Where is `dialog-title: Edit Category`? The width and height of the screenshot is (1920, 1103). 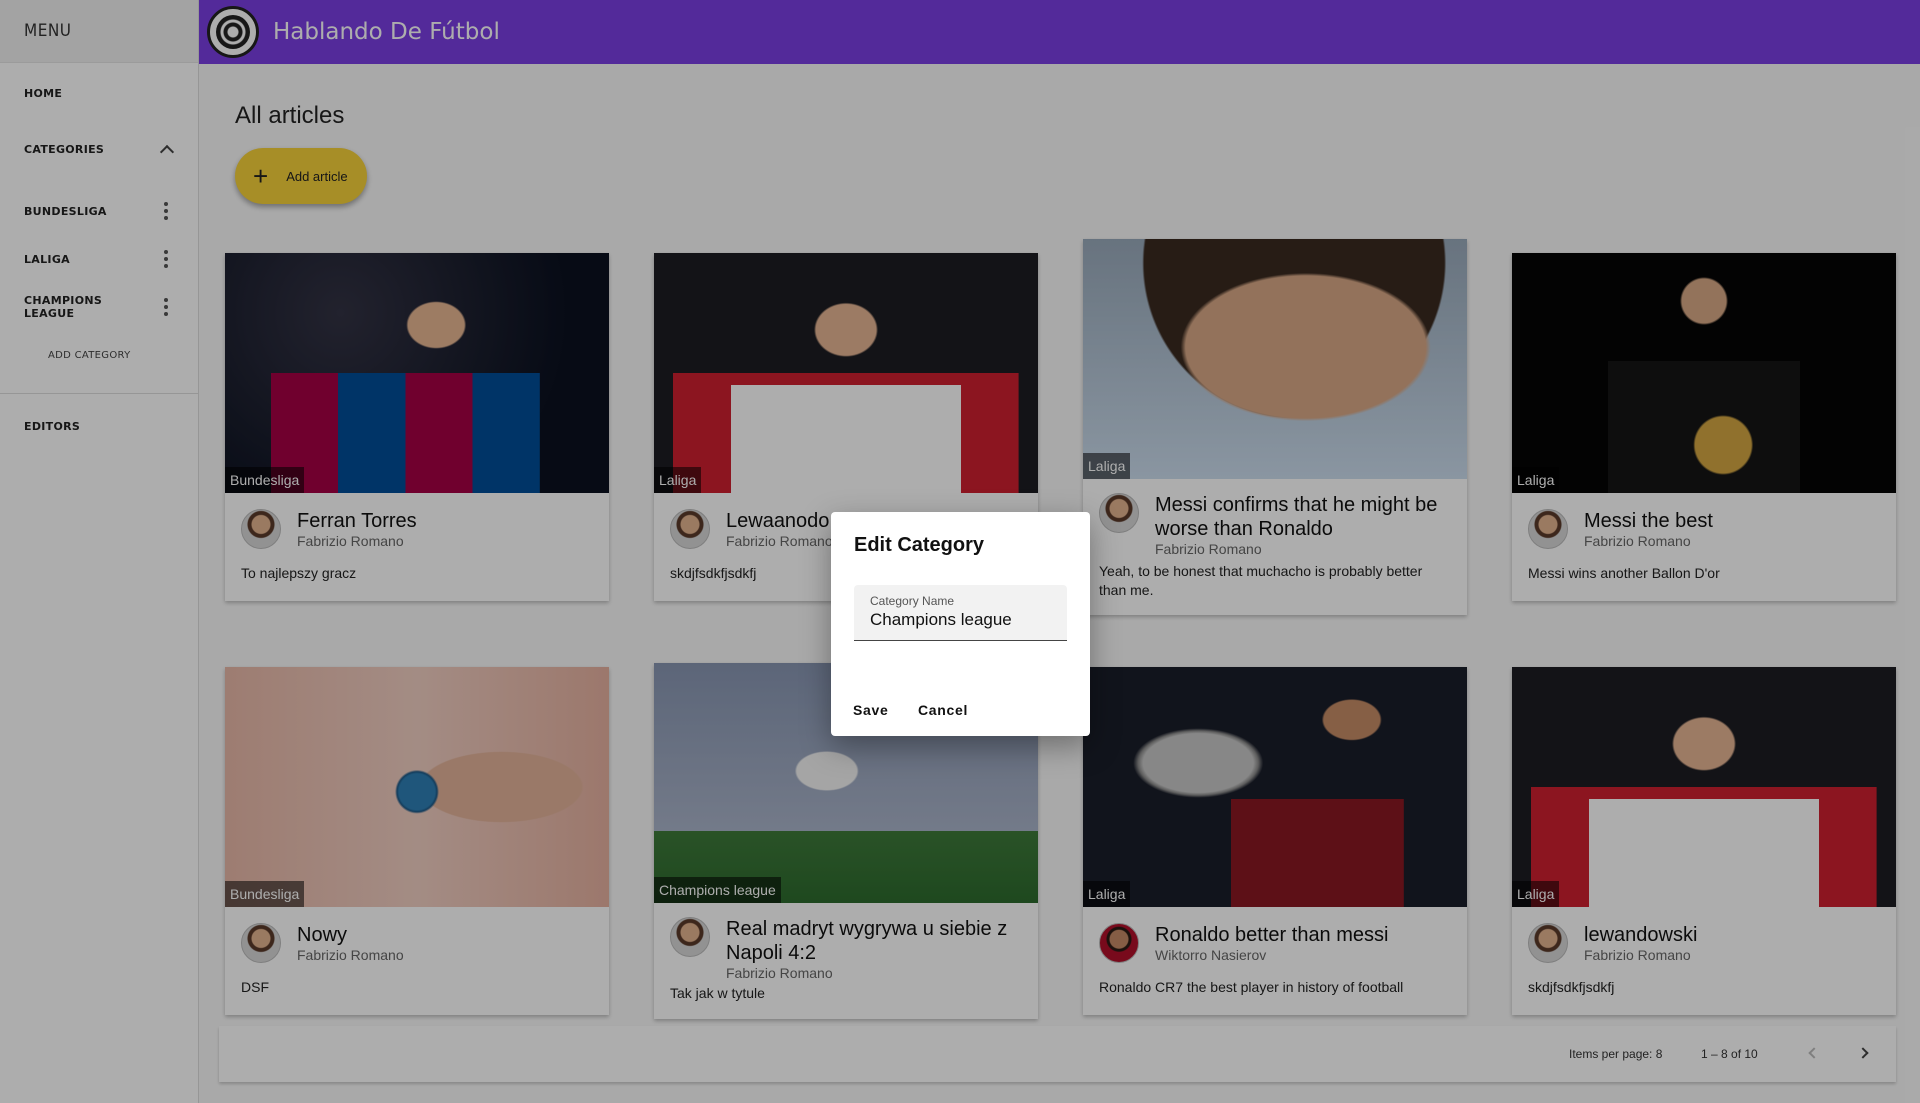
dialog-title: Edit Category is located at coordinates (919, 545).